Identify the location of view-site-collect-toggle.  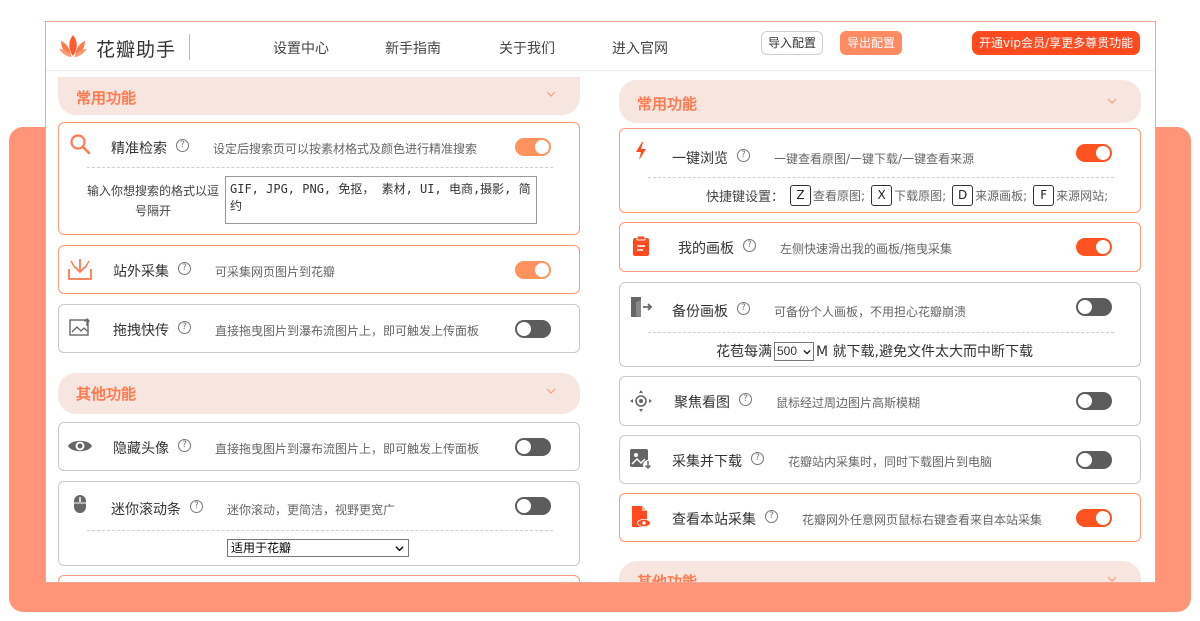
(1094, 518).